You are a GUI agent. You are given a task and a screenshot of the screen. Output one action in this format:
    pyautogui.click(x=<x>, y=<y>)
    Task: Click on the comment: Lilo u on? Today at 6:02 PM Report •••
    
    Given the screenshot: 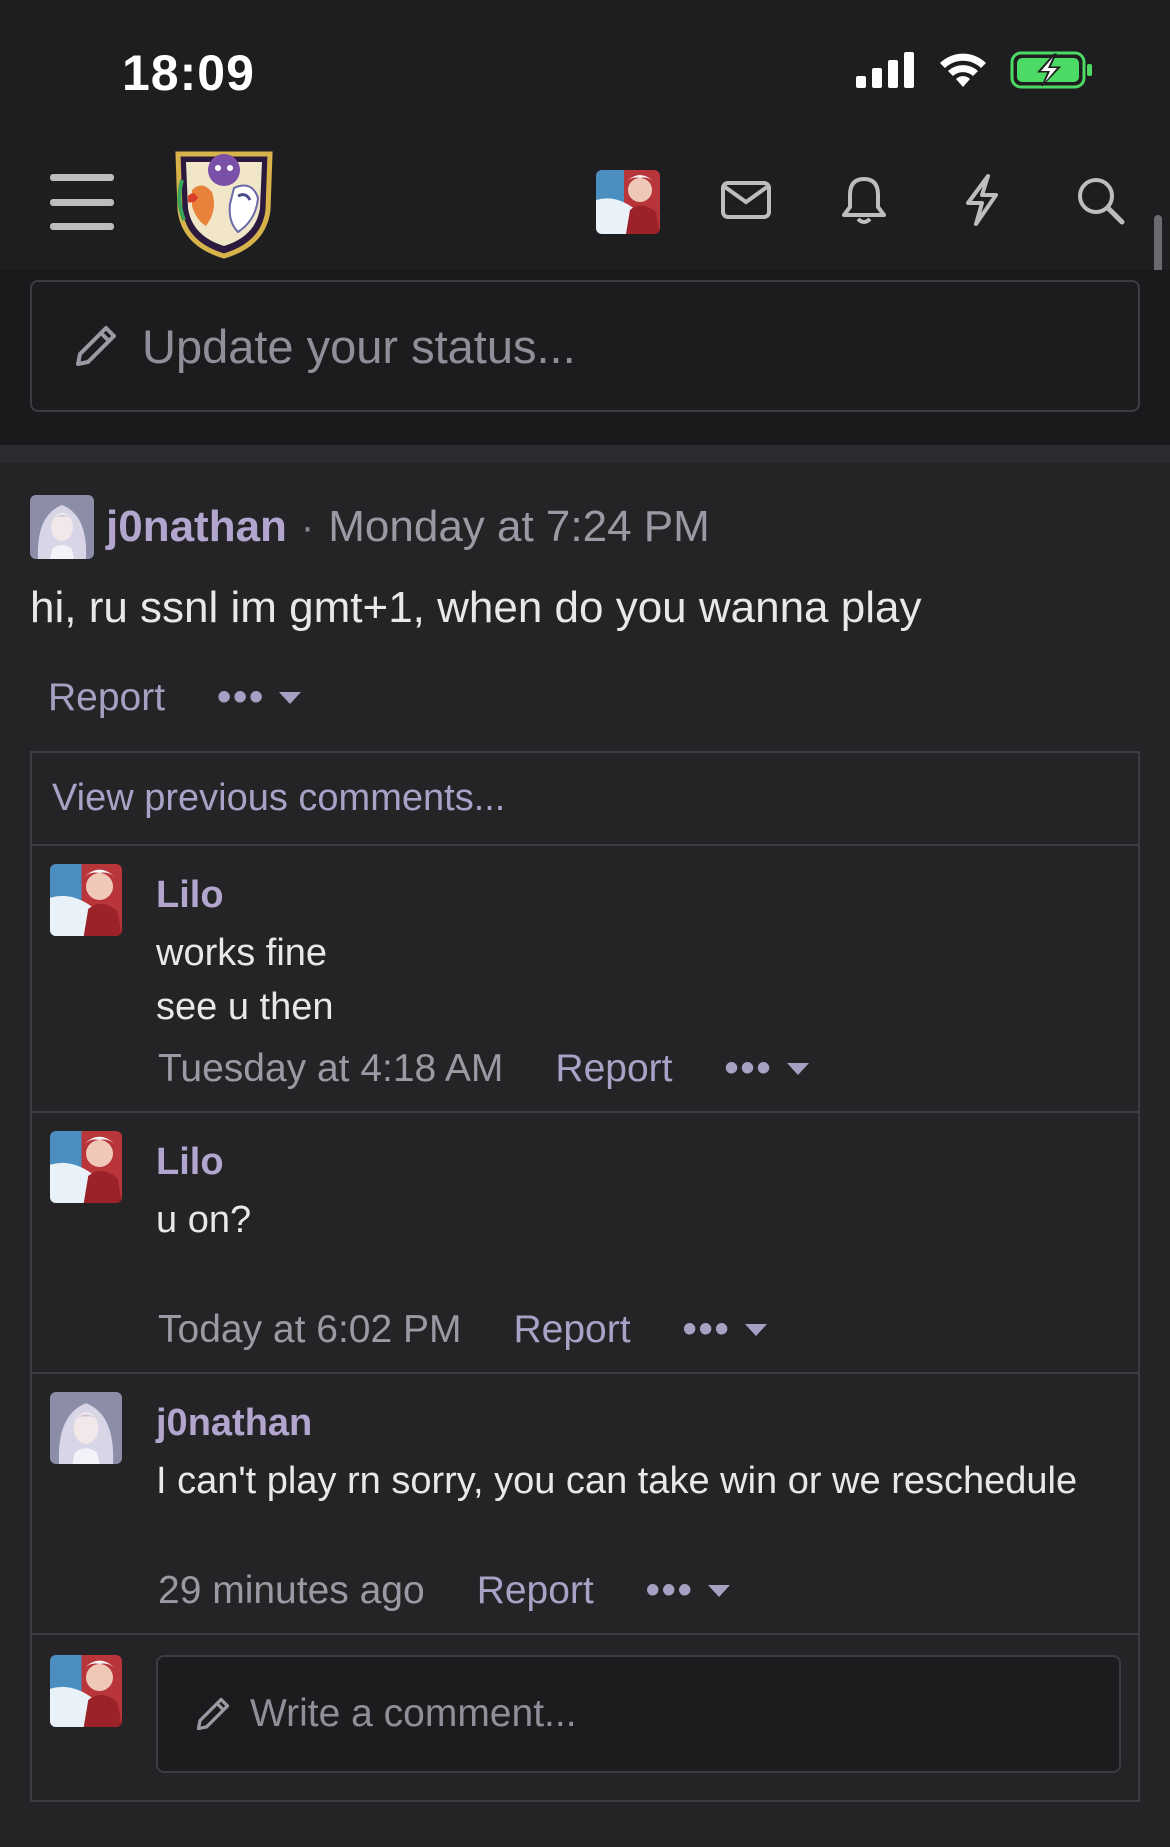 What is the action you would take?
    pyautogui.click(x=585, y=1243)
    